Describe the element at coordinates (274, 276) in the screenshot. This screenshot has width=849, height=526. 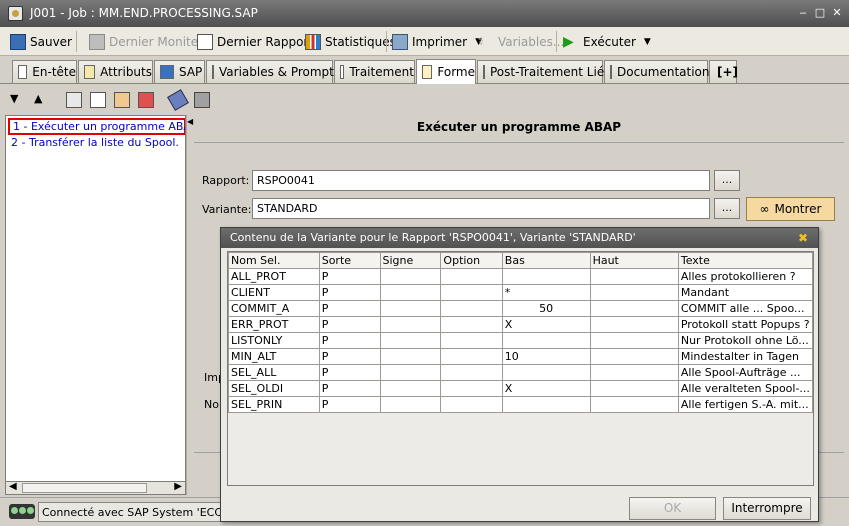
I see `cell-name: ALL_PROT` at that location.